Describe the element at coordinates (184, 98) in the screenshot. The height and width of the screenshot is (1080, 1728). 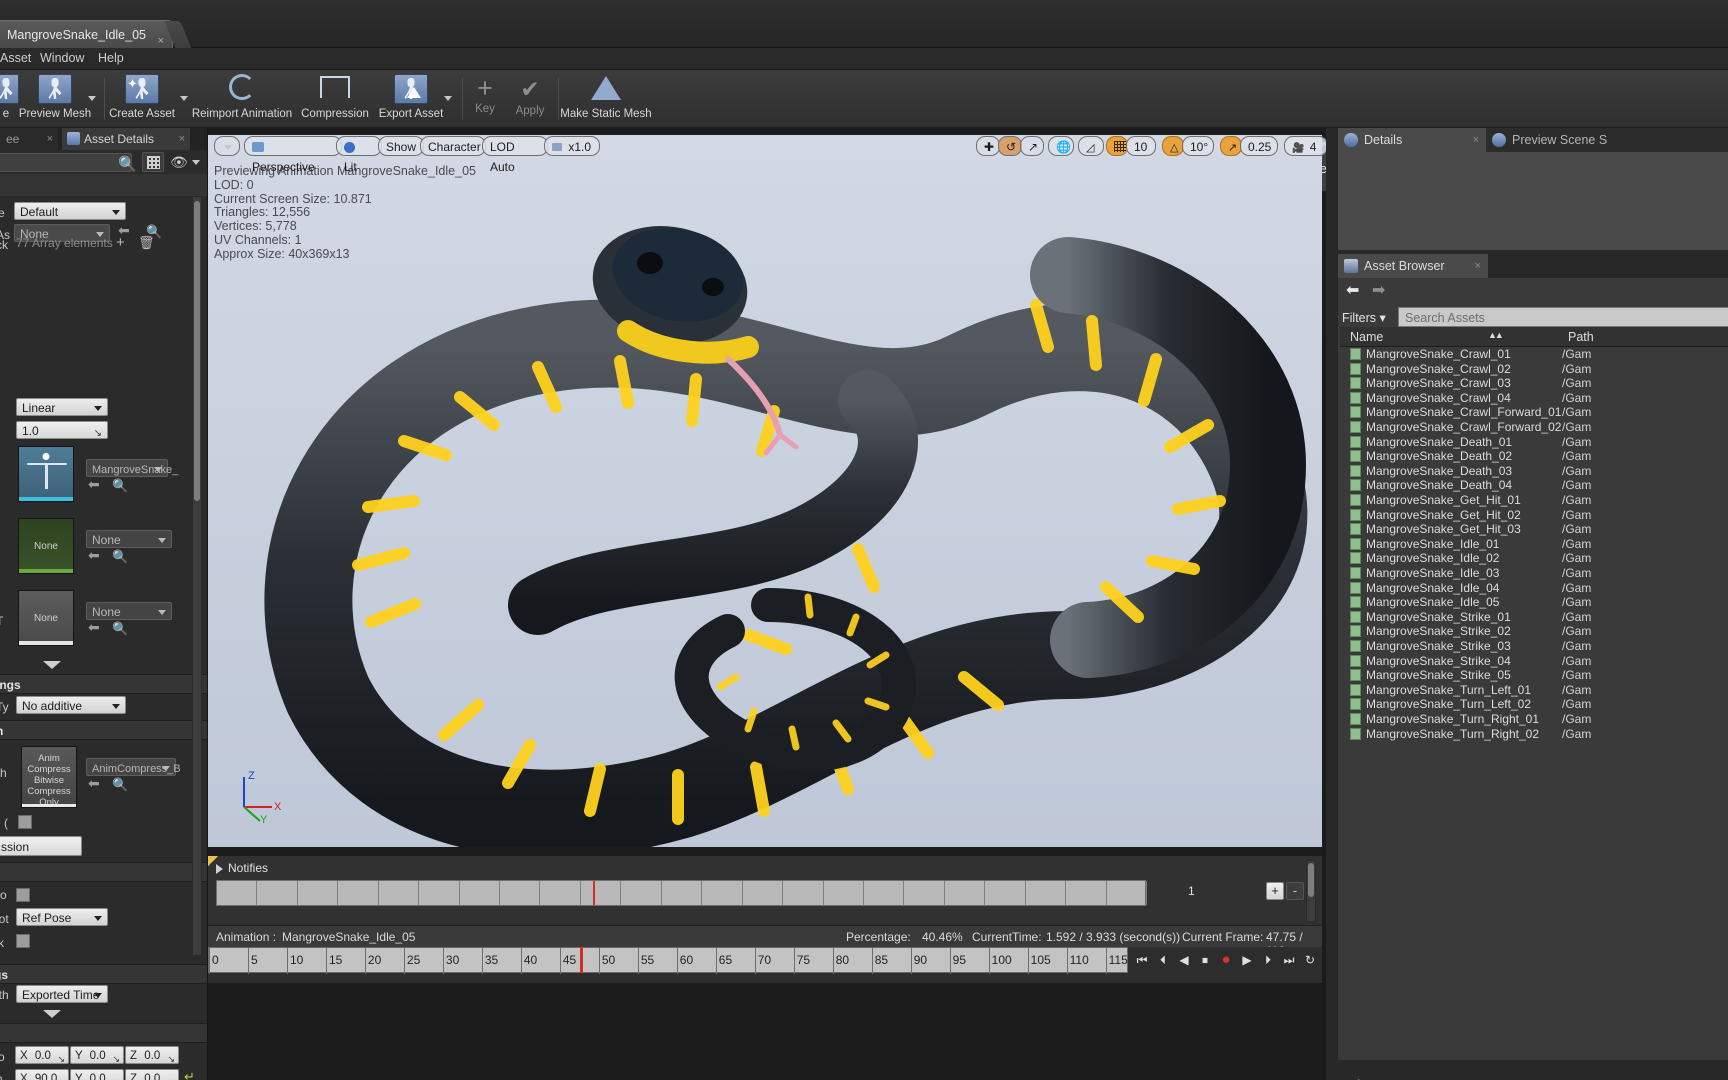
I see `chevron-down-icon-create-asset` at that location.